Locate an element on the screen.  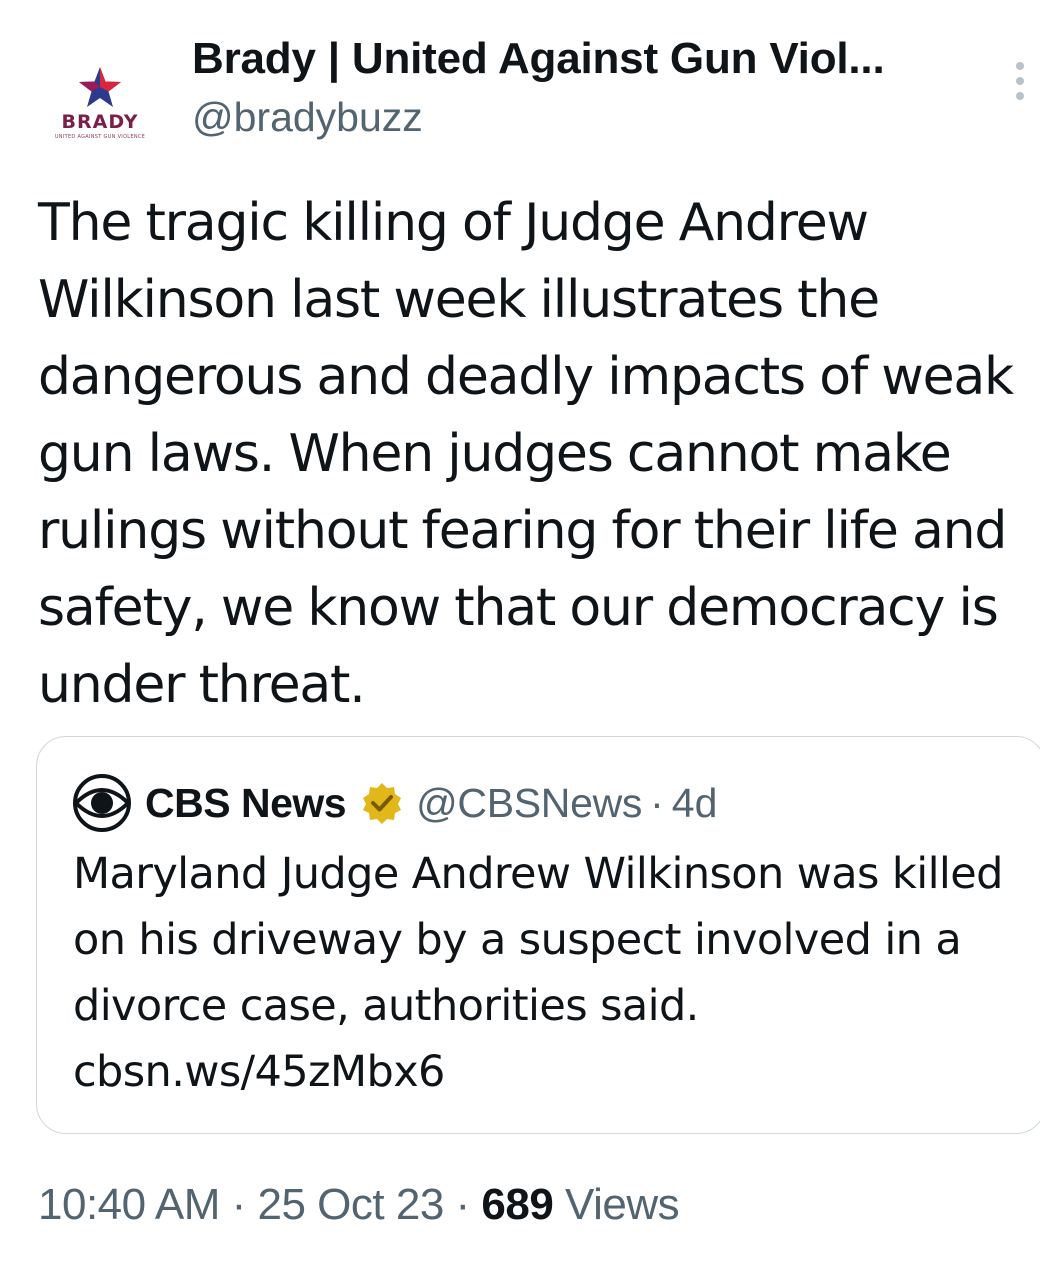
tweet-time: 10:40 AM is located at coordinates (129, 1204).